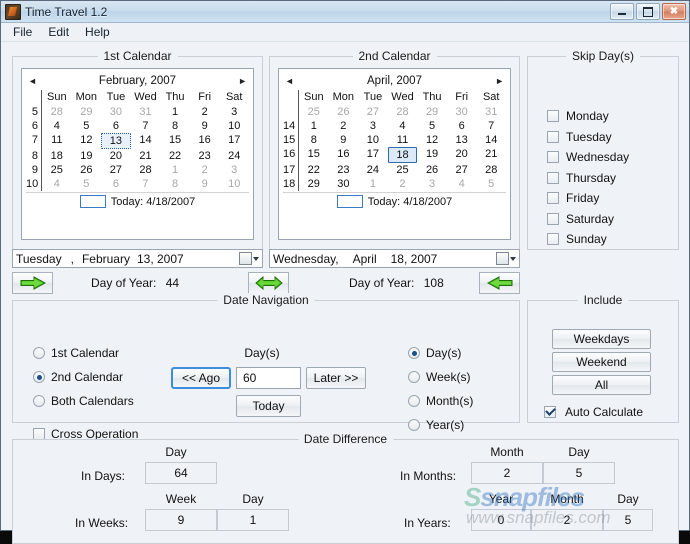  What do you see at coordinates (32, 283) in the screenshot?
I see `copy-right-button` at bounding box center [32, 283].